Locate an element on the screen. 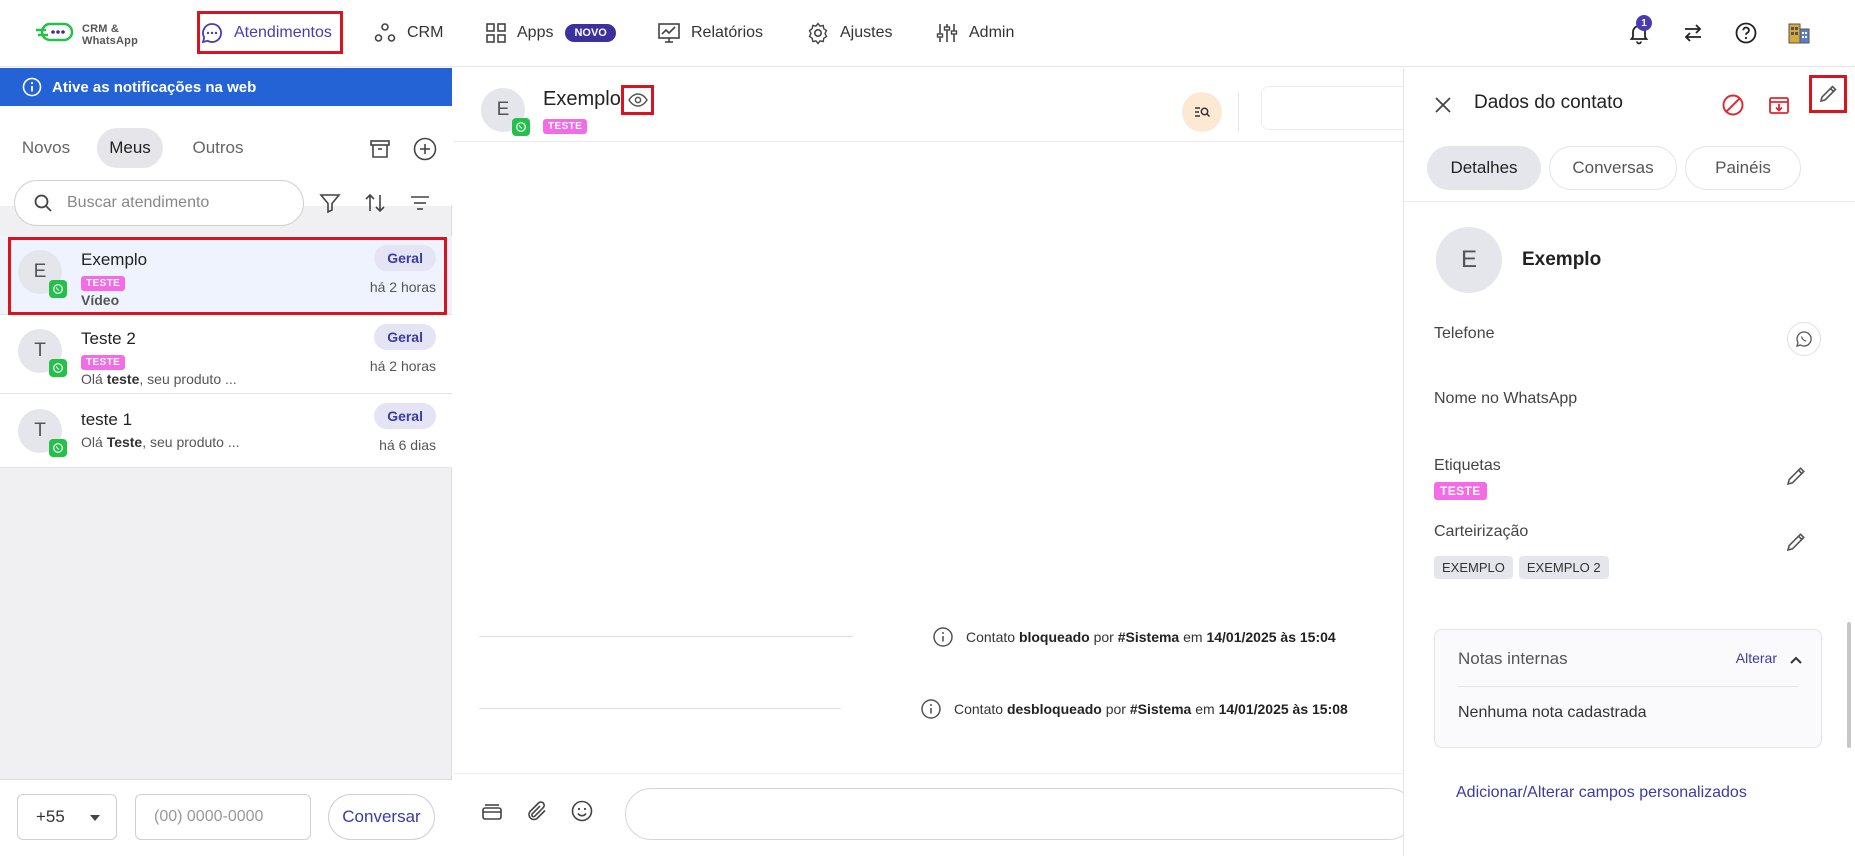 This screenshot has height=856, width=1855. panel-title: Dados do contato is located at coordinates (1548, 102).